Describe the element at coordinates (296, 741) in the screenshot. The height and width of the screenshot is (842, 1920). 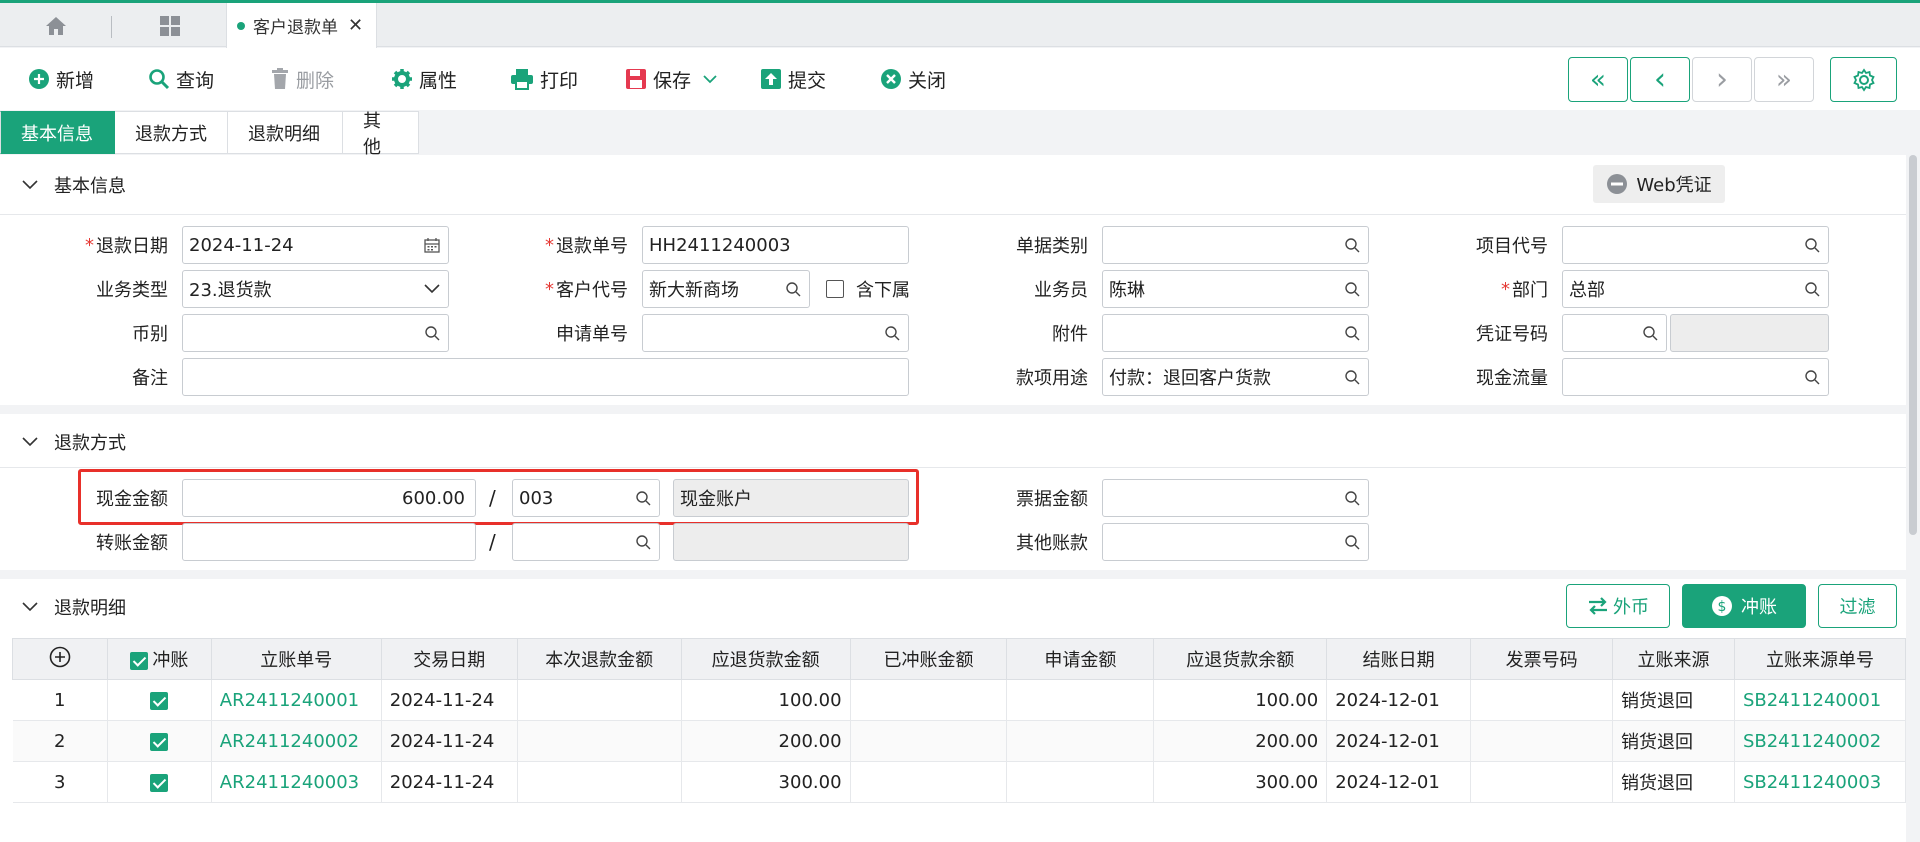
I see `ar-no-link: AR2411240002` at that location.